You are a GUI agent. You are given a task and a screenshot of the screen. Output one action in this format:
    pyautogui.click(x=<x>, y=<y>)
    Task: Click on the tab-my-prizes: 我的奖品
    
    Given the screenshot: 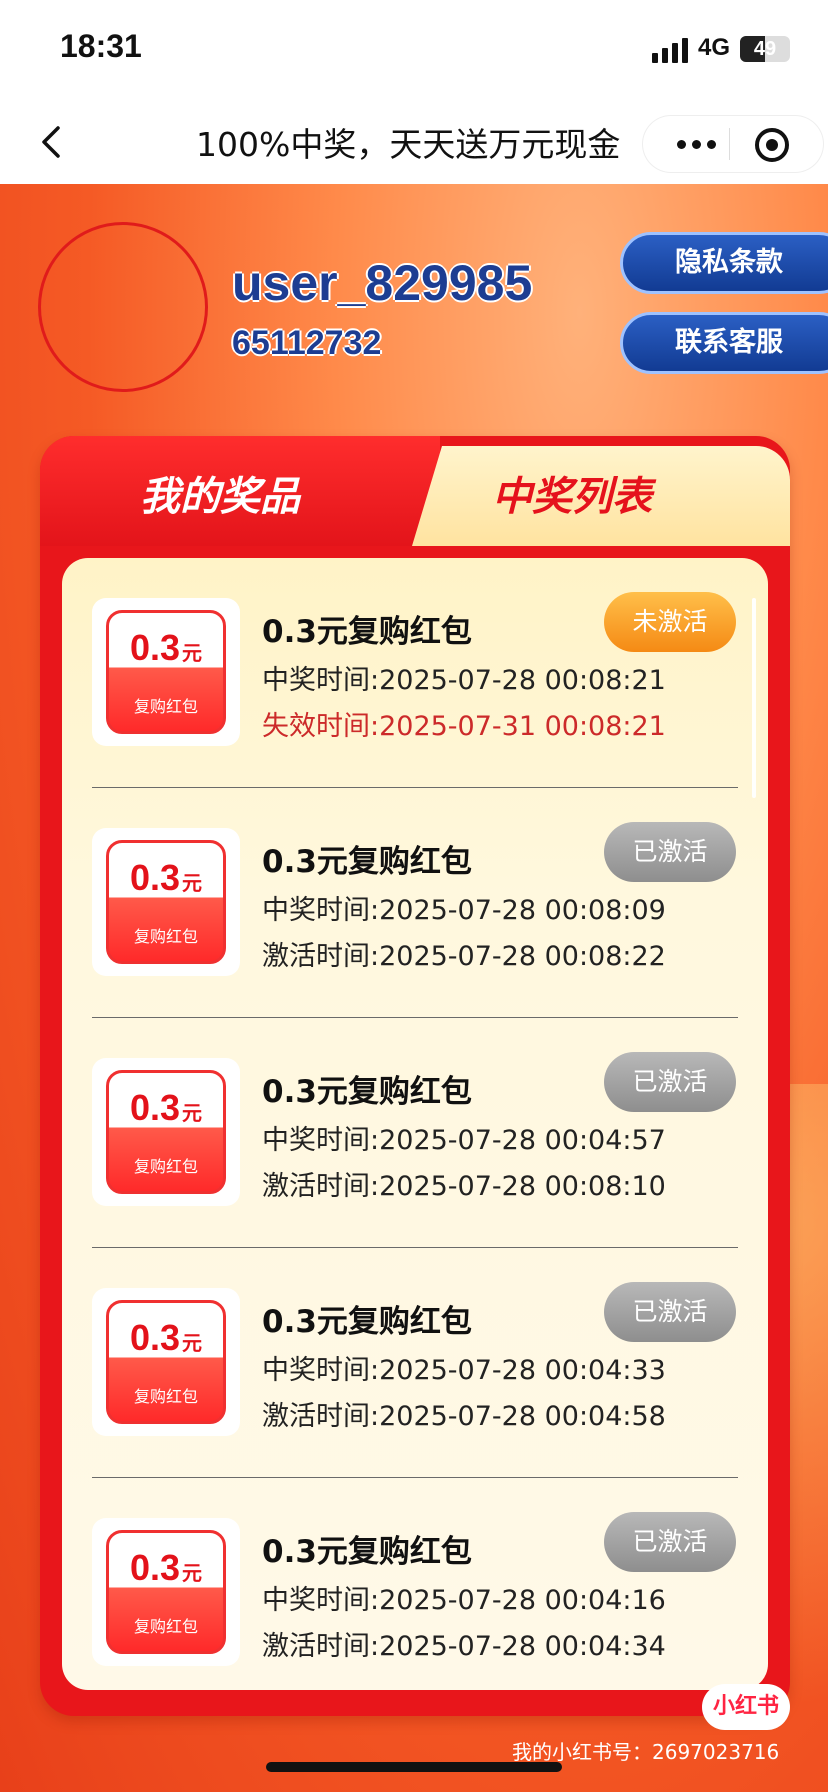 What is the action you would take?
    pyautogui.click(x=240, y=491)
    